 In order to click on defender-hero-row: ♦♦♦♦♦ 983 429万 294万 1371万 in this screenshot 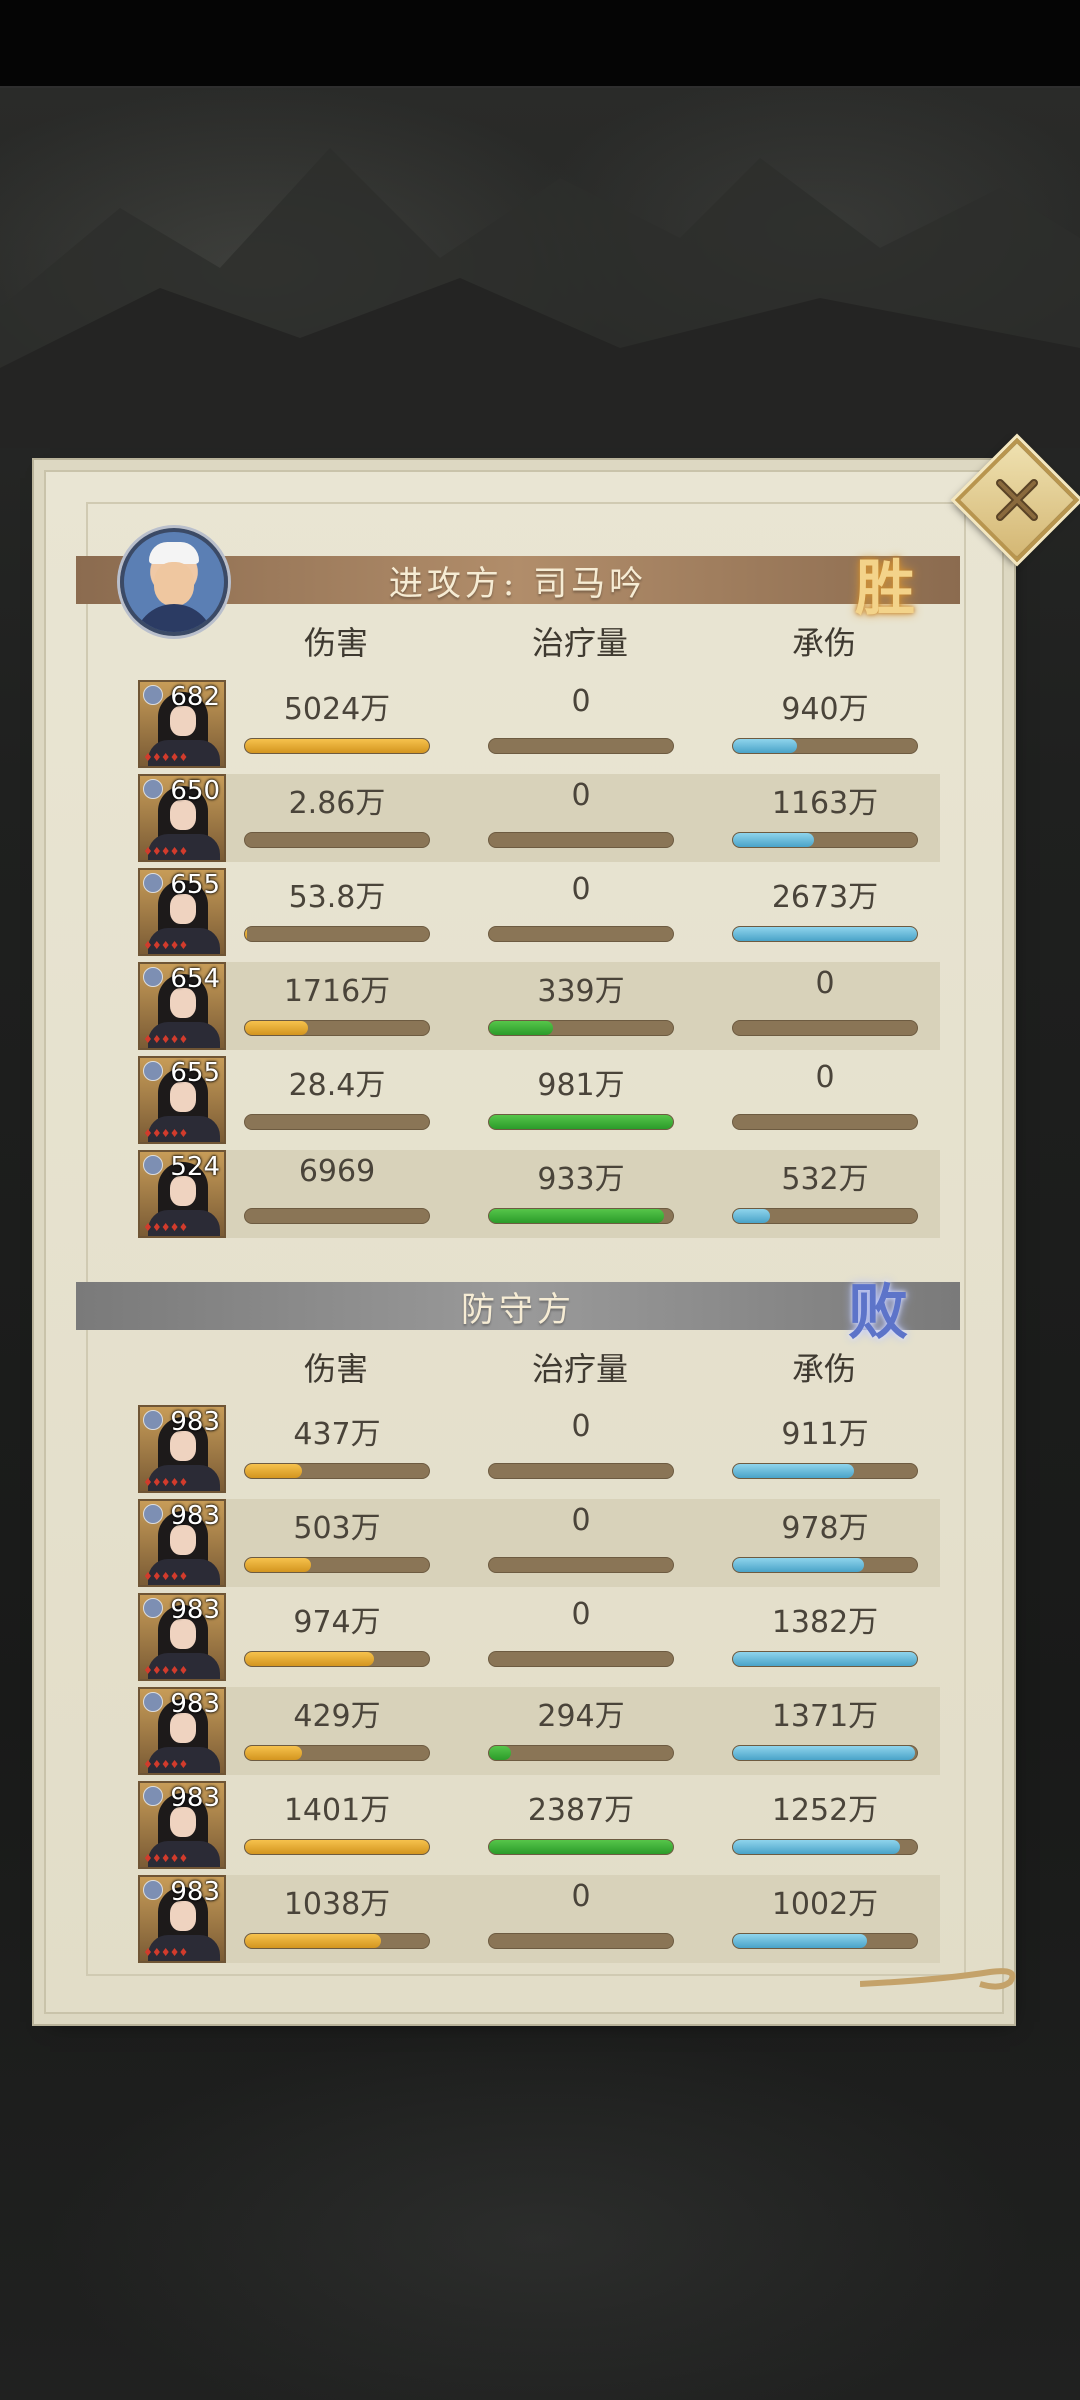, I will do `click(539, 1731)`.